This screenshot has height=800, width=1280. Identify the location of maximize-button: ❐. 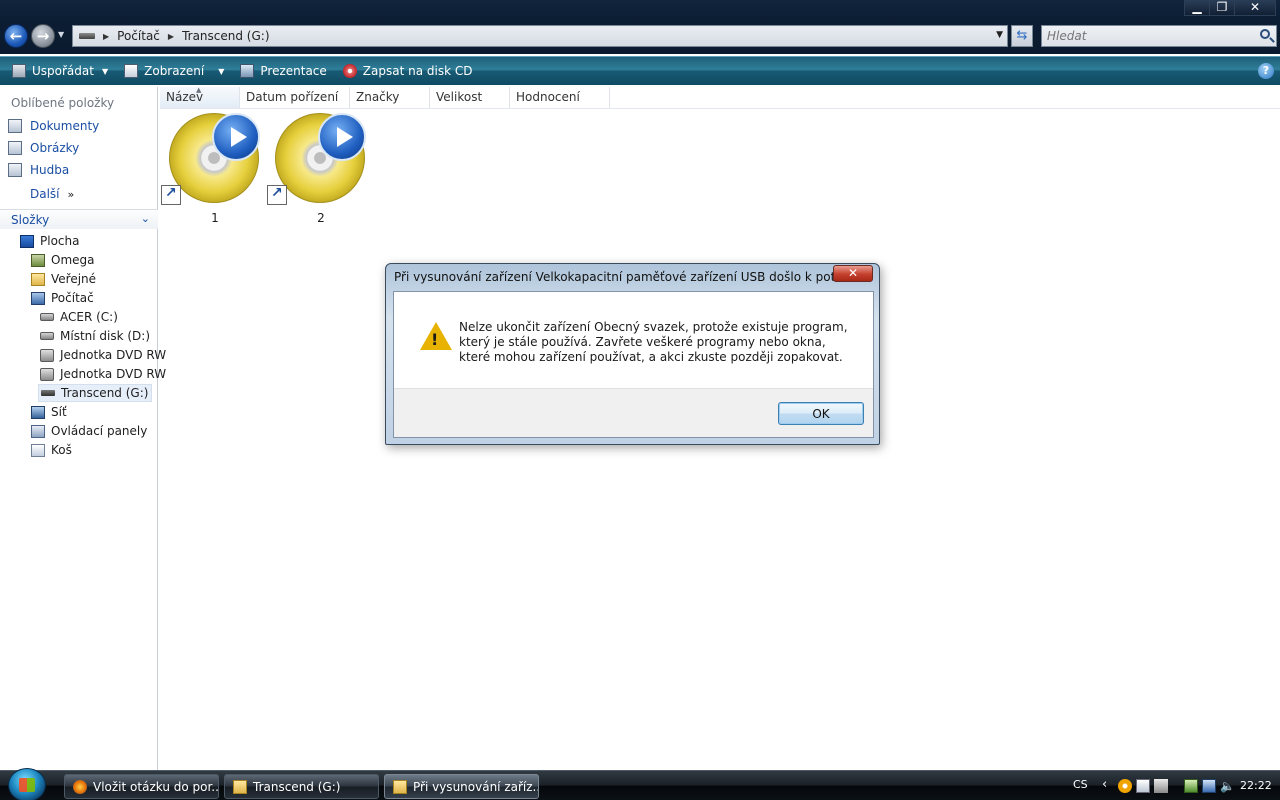
(1222, 8).